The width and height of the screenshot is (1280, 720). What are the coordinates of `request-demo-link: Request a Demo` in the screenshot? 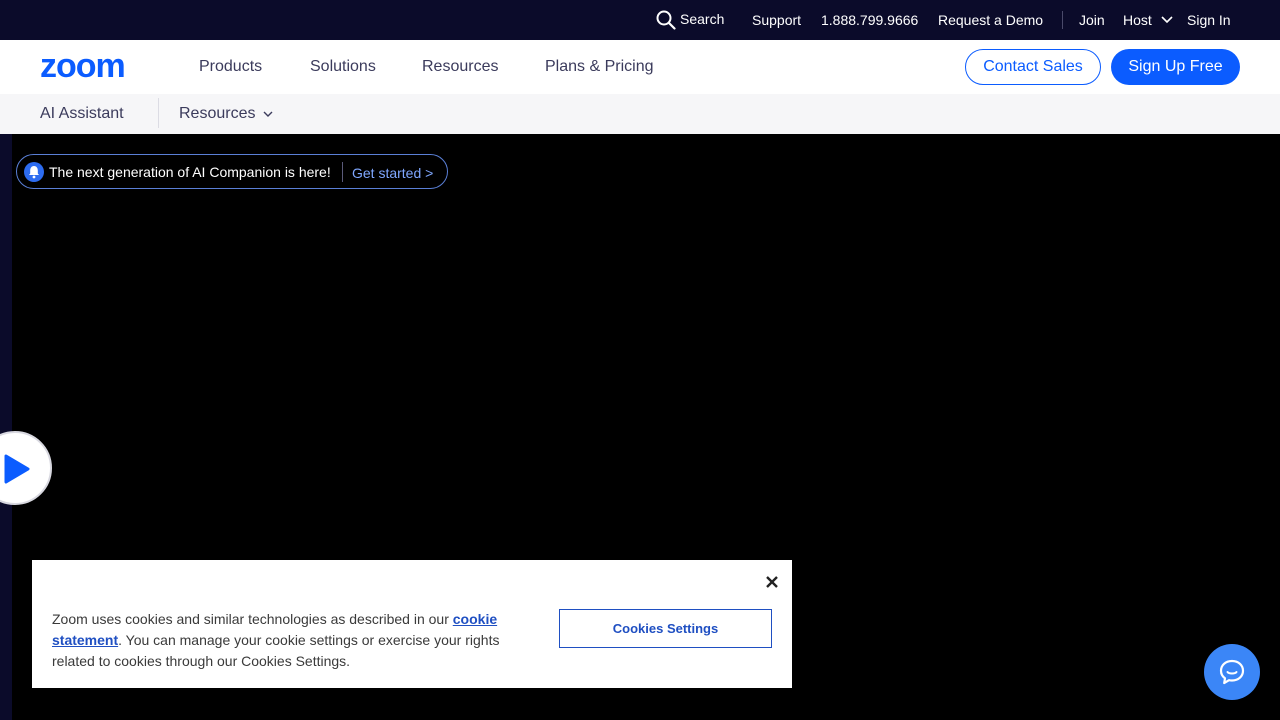 It's located at (990, 20).